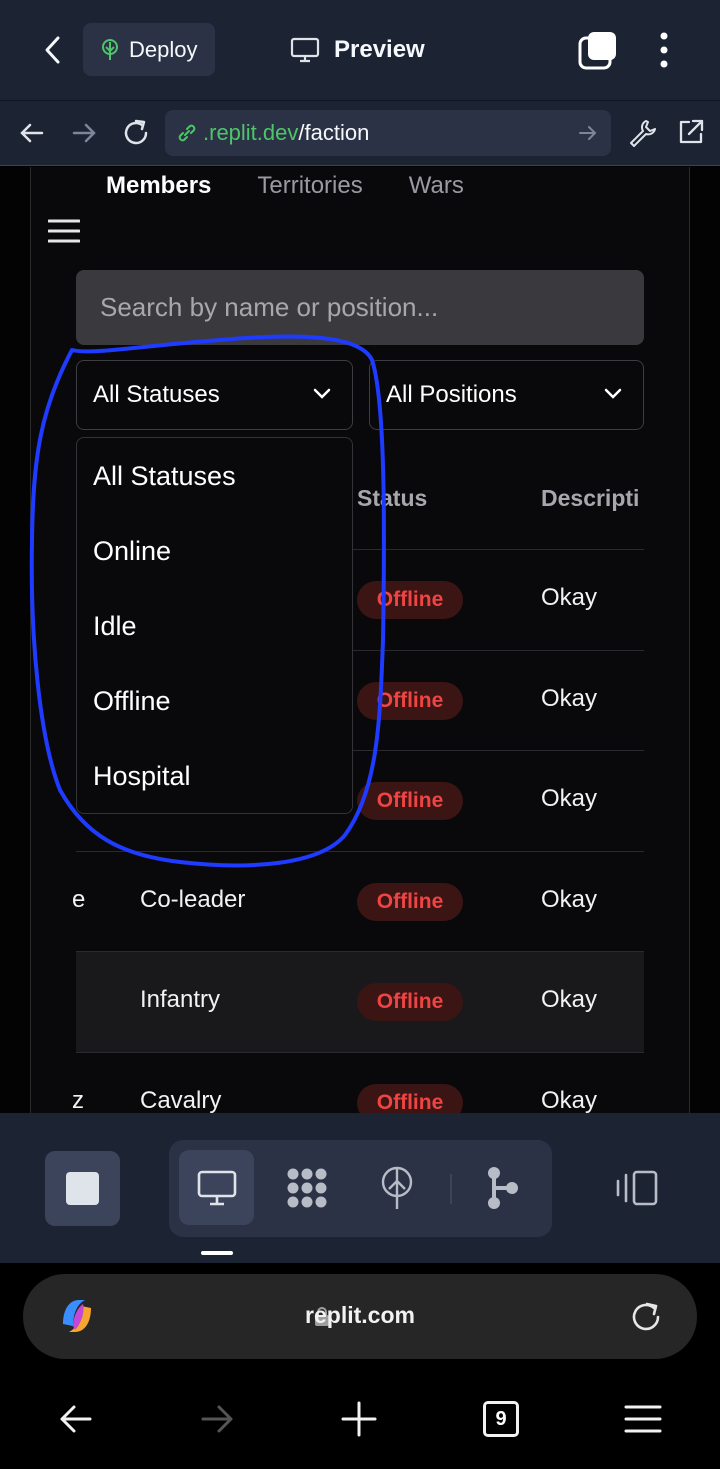  I want to click on active-tool-indicator, so click(217, 1253).